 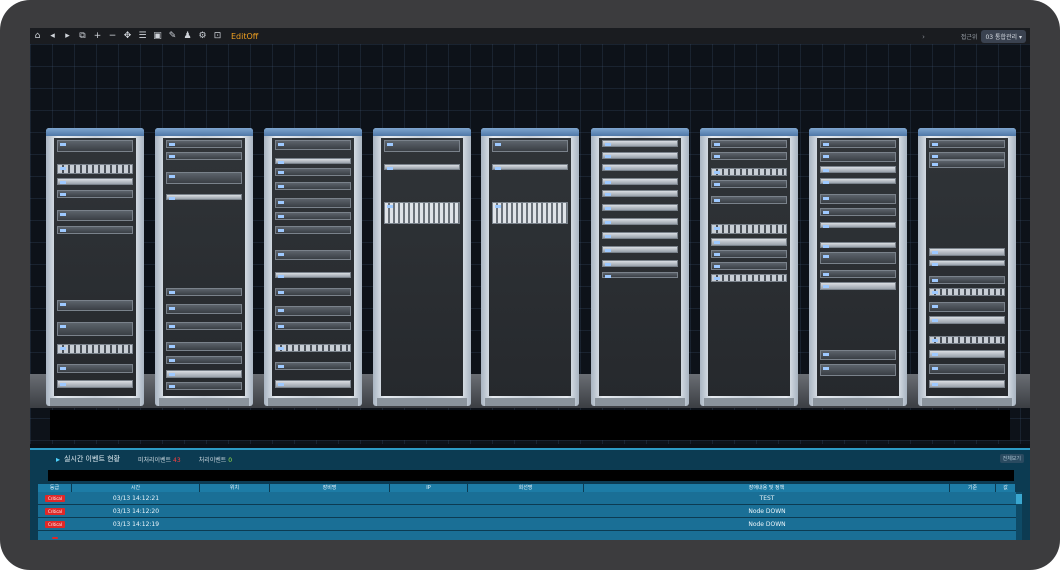 I want to click on table-scrollbar, so click(x=1019, y=516).